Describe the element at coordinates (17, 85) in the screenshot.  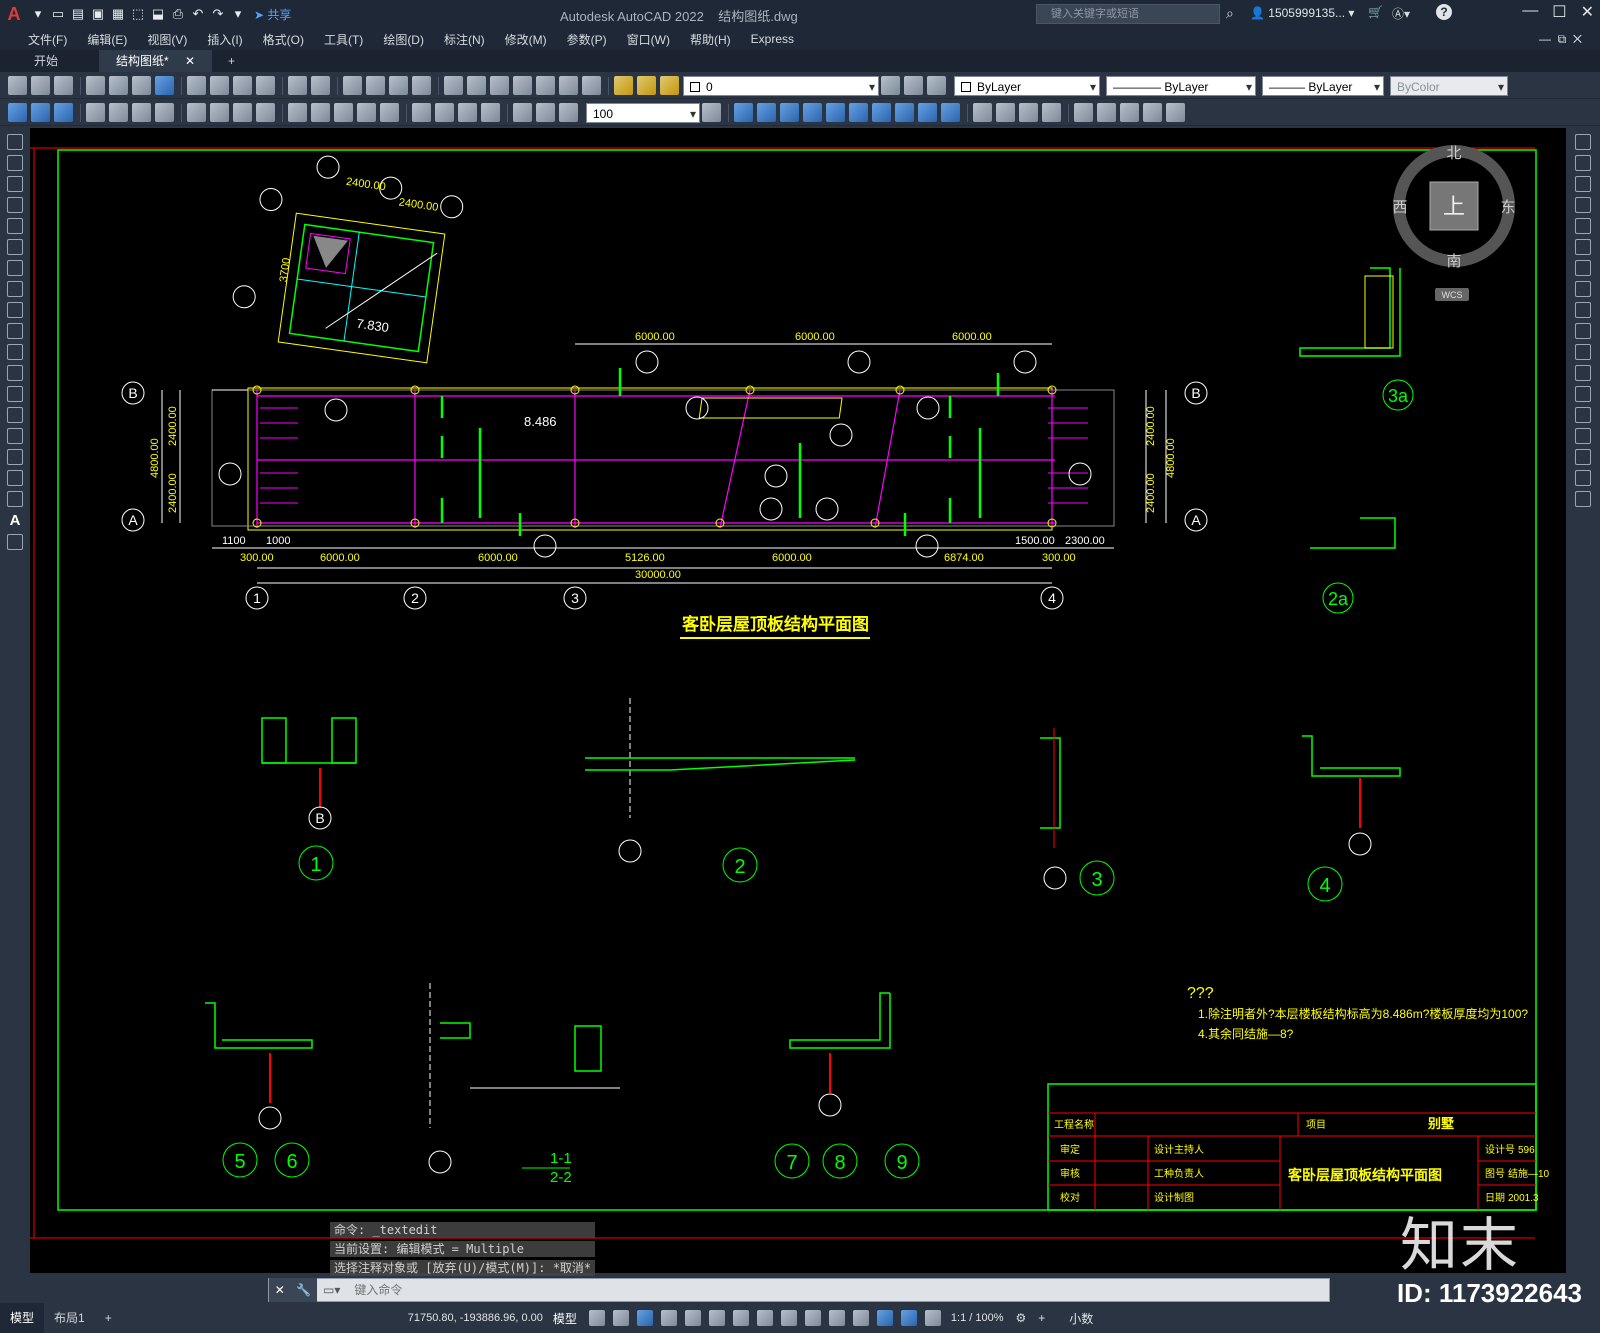
I see `new-icon` at that location.